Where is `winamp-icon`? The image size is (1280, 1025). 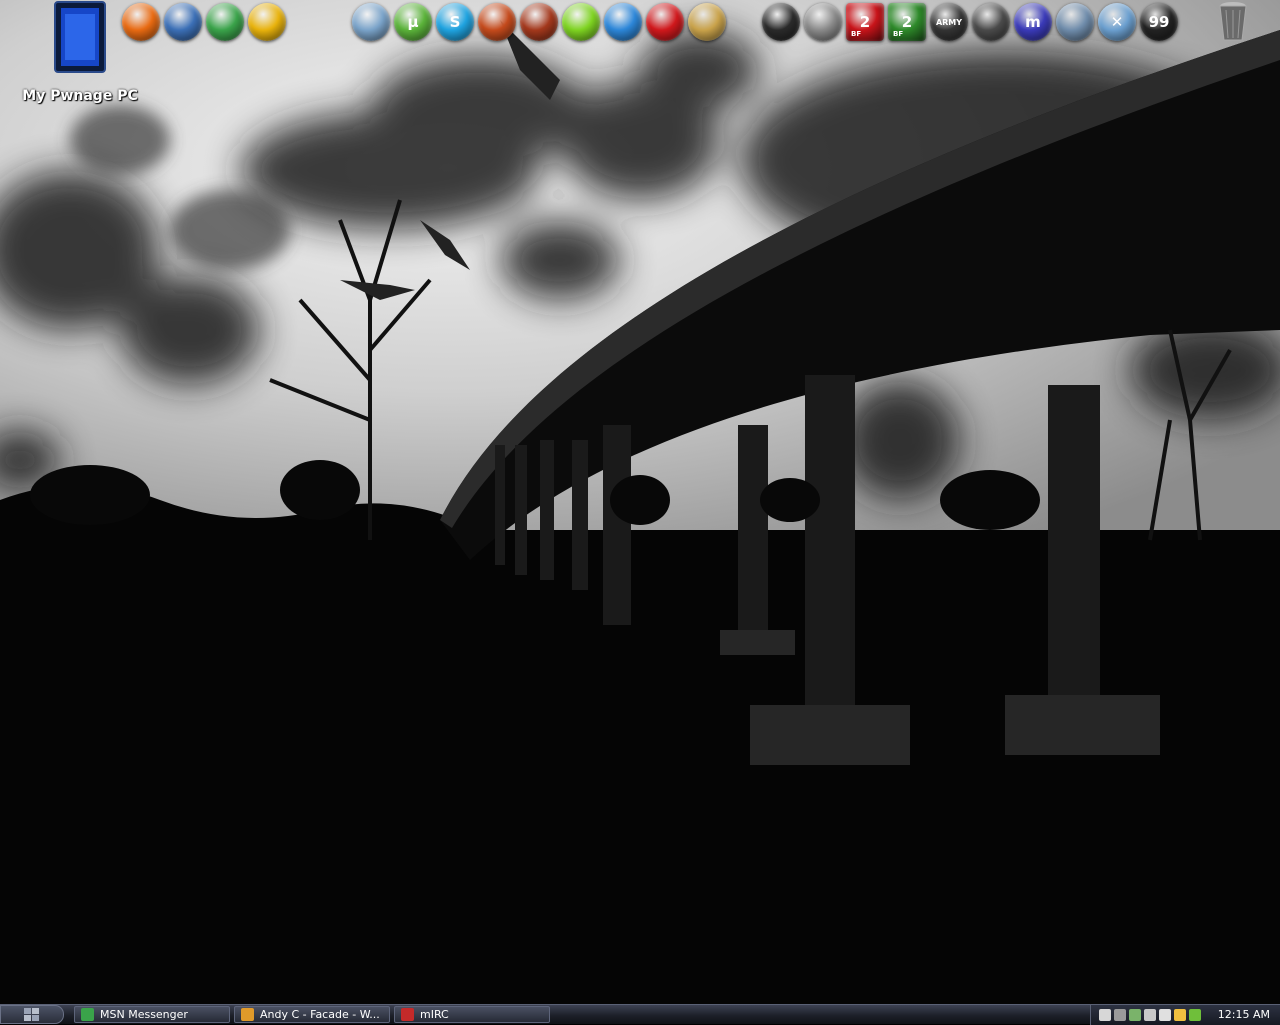 winamp-icon is located at coordinates (247, 1014).